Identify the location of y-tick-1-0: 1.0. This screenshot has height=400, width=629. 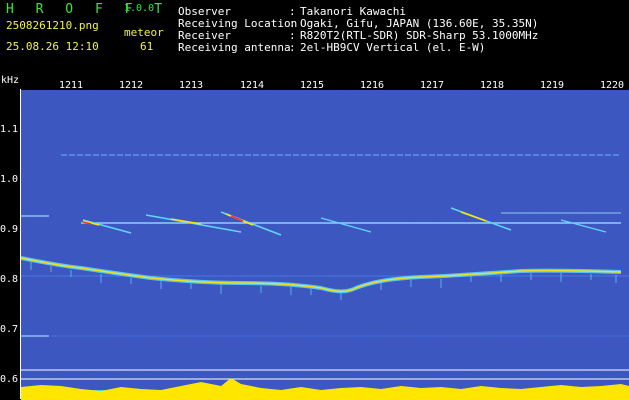
(9, 179).